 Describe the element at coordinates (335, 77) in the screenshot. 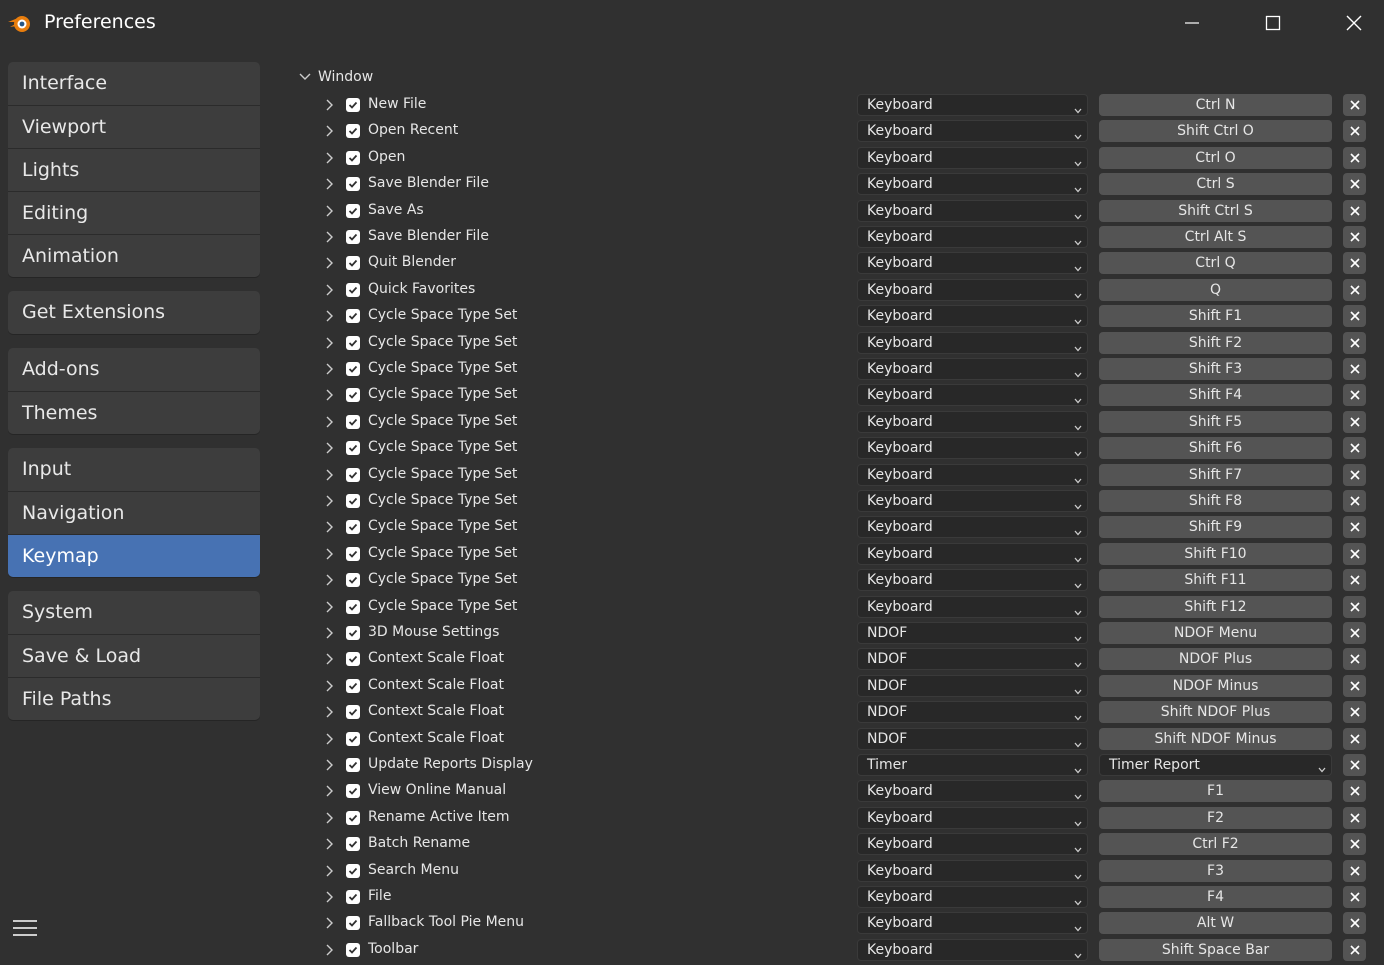

I see `keymap-section-header: Window` at that location.